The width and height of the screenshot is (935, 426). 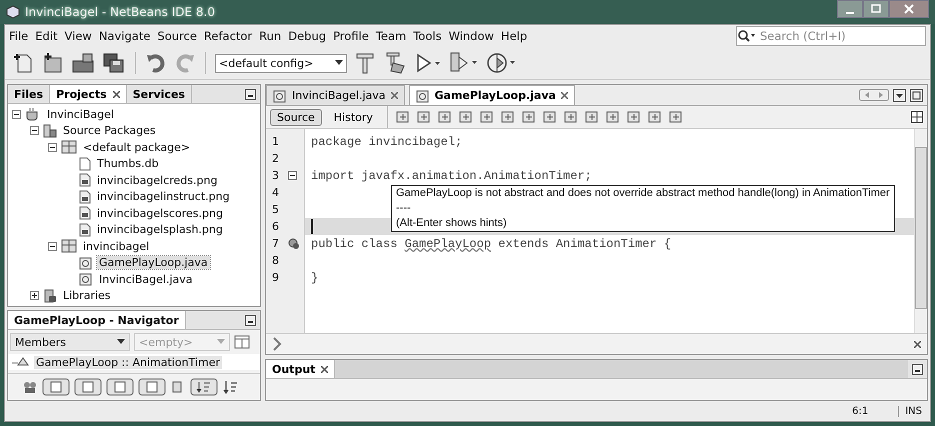 What do you see at coordinates (514, 36) in the screenshot?
I see `menu-item: Help` at bounding box center [514, 36].